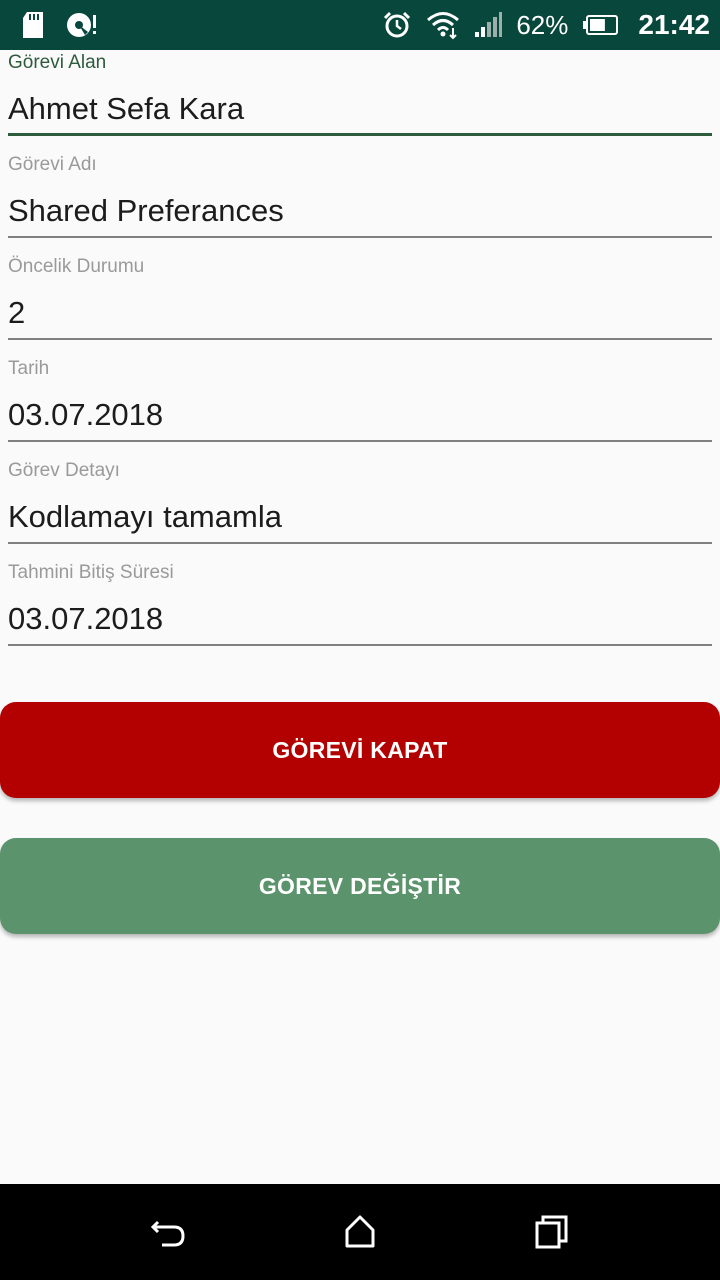 Image resolution: width=720 pixels, height=1280 pixels. What do you see at coordinates (64, 470) in the screenshot?
I see `field-label-task-detail: Görev Detayı` at bounding box center [64, 470].